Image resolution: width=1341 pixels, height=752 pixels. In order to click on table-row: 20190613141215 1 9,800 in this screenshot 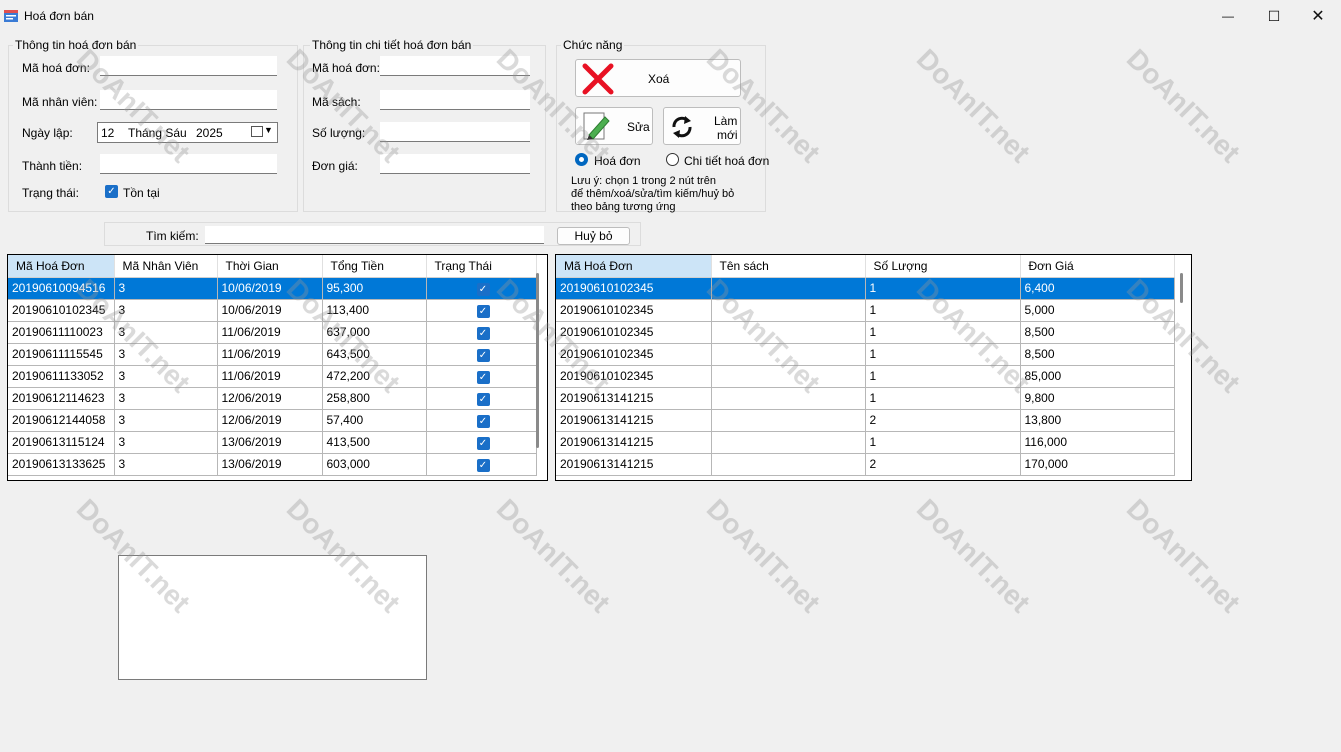, I will do `click(865, 398)`.